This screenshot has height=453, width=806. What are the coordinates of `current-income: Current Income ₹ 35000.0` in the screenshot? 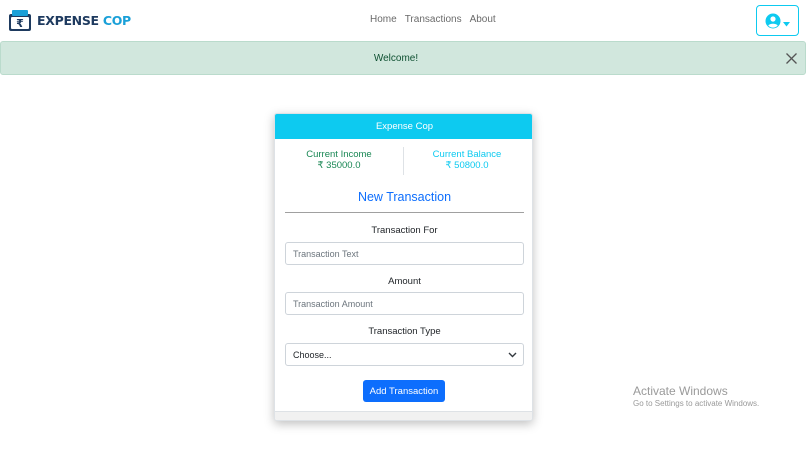 It's located at (339, 160).